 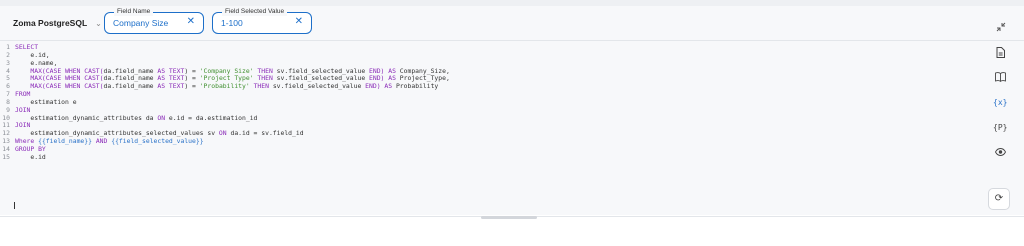 What do you see at coordinates (23, 94) in the screenshot?
I see `code-line: FROM` at bounding box center [23, 94].